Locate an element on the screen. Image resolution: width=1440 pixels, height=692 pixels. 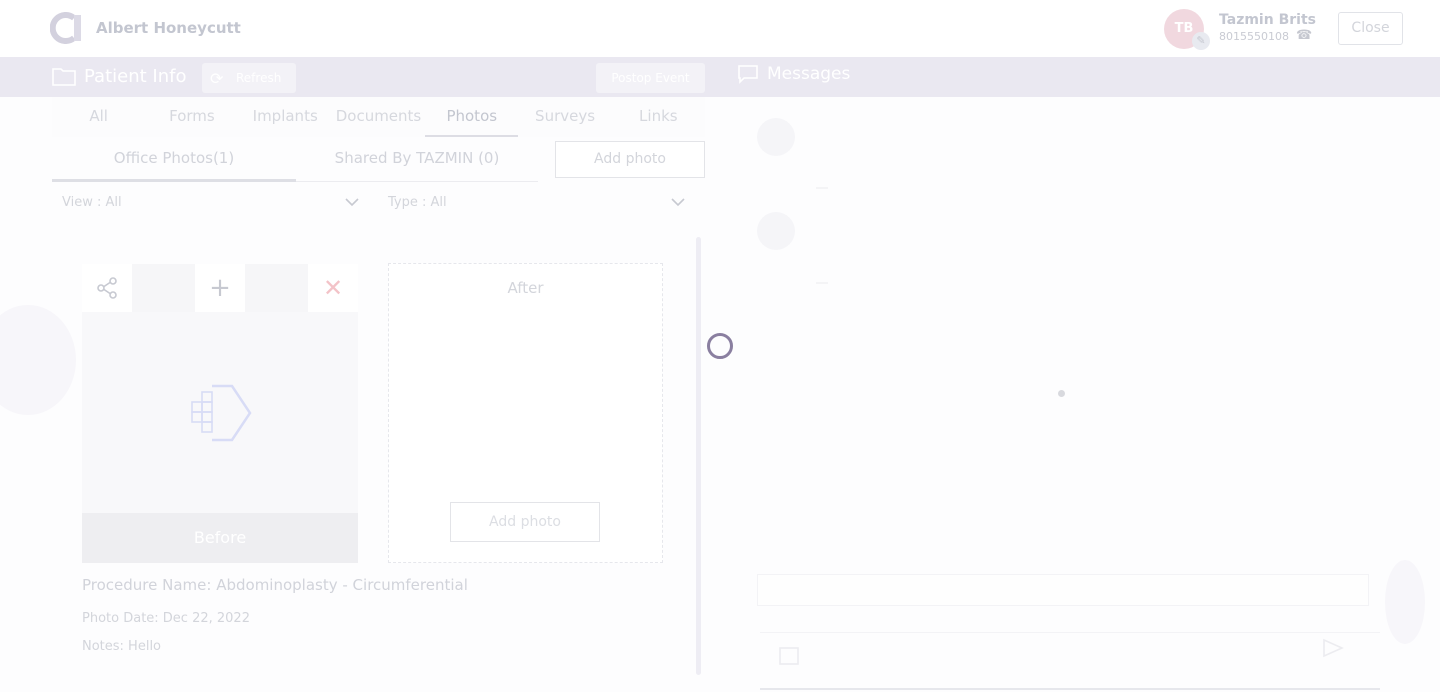
tab-surveys: Surveys is located at coordinates (564, 117).